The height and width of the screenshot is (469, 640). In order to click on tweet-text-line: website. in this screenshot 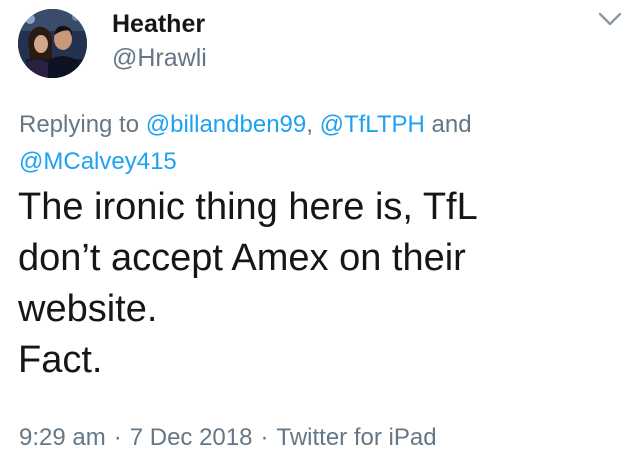, I will do `click(88, 309)`.